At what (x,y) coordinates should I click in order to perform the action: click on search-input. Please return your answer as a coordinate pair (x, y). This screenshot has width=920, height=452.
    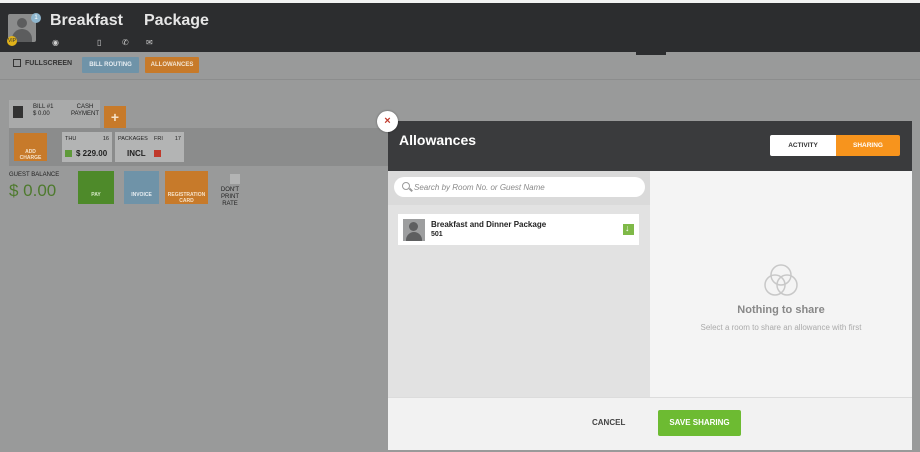
    Looking at the image, I should click on (526, 187).